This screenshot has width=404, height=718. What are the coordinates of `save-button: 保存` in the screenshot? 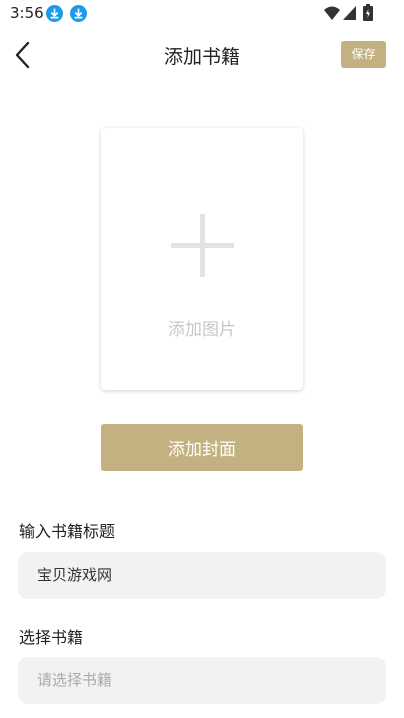 It's located at (363, 54).